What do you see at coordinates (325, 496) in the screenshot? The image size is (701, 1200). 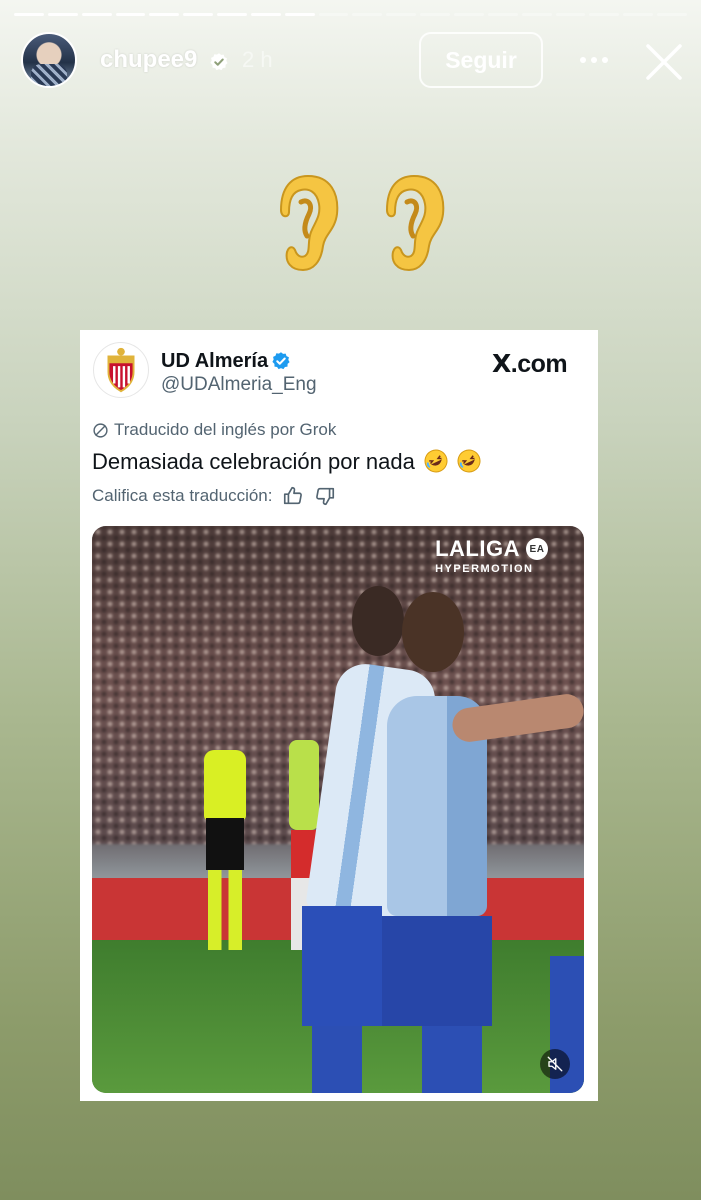 I see `thumbs-down-icon` at bounding box center [325, 496].